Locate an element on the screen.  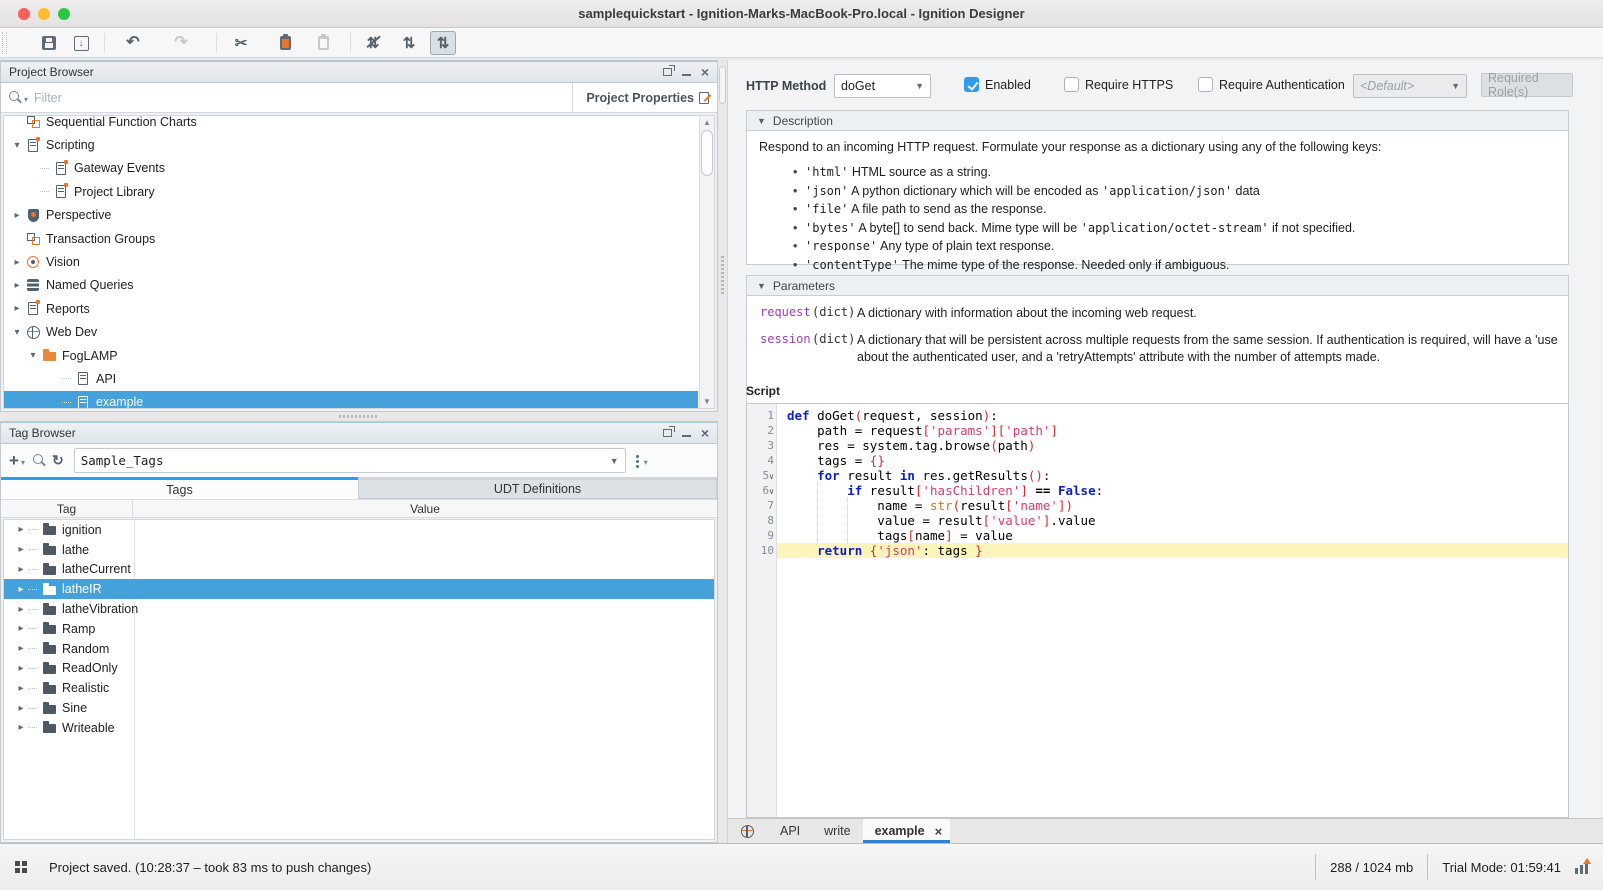
compare-button: ⇅ is located at coordinates (409, 43).